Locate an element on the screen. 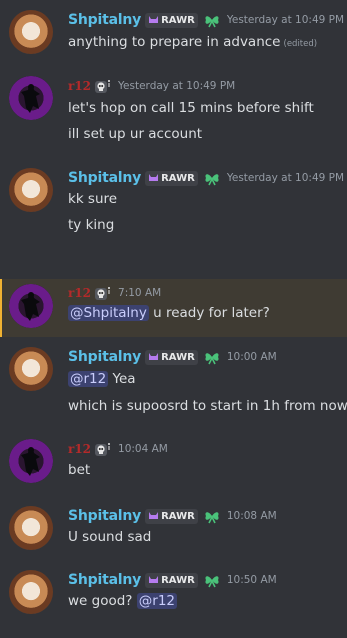 The width and height of the screenshot is (347, 638). message-header: Shpitalny RAWR 10:50 AM is located at coordinates (172, 580).